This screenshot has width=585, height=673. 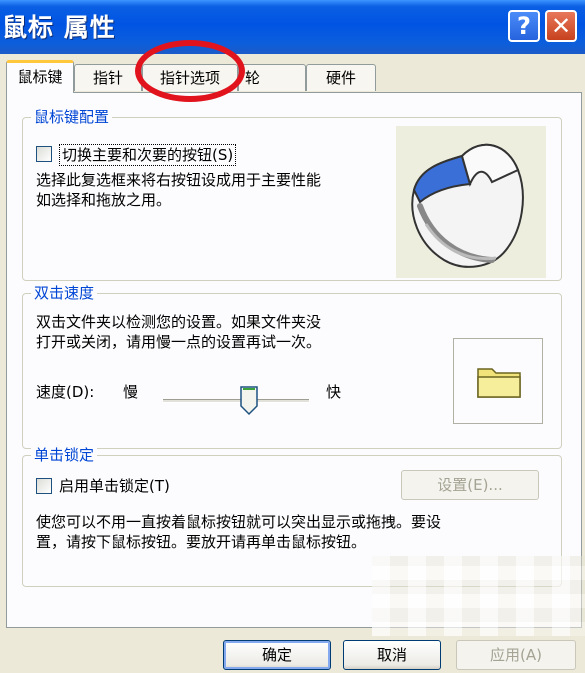 I want to click on fast-label: 快, so click(x=334, y=392).